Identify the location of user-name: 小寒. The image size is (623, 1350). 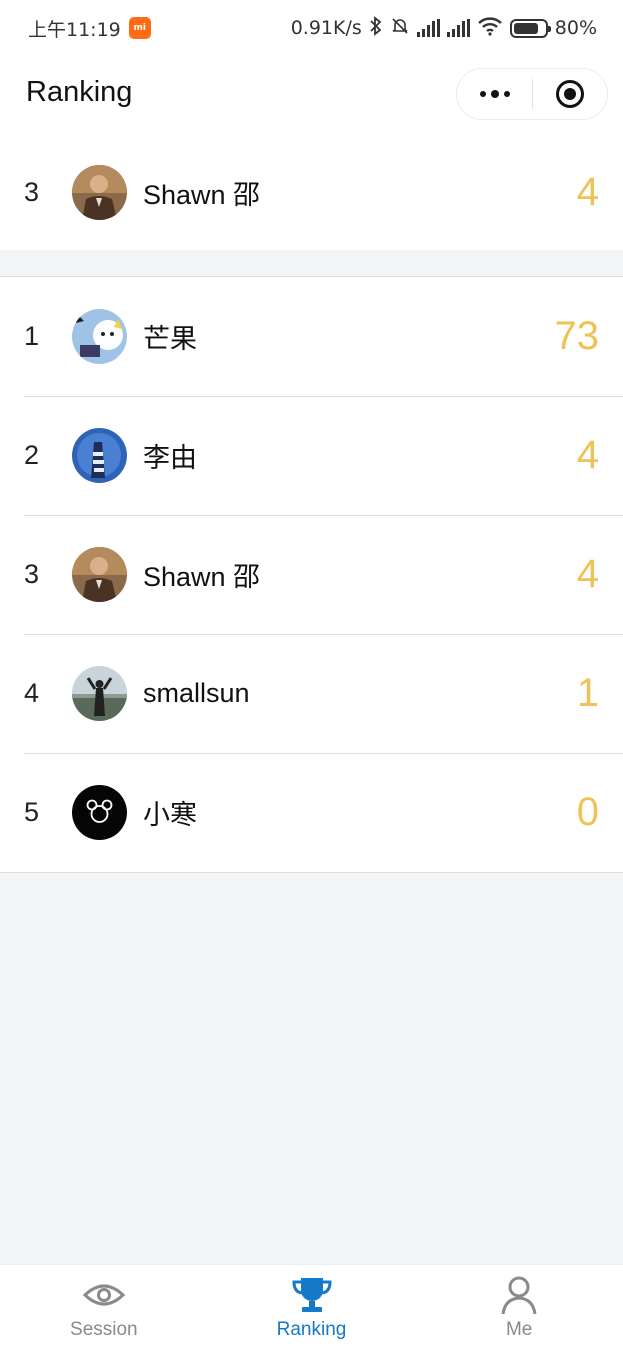
(170, 815).